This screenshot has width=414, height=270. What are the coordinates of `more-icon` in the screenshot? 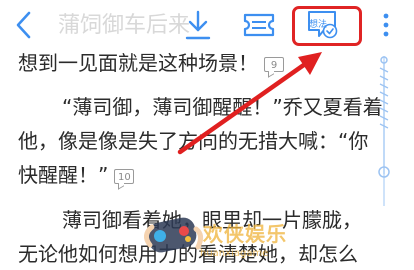 It's located at (386, 25).